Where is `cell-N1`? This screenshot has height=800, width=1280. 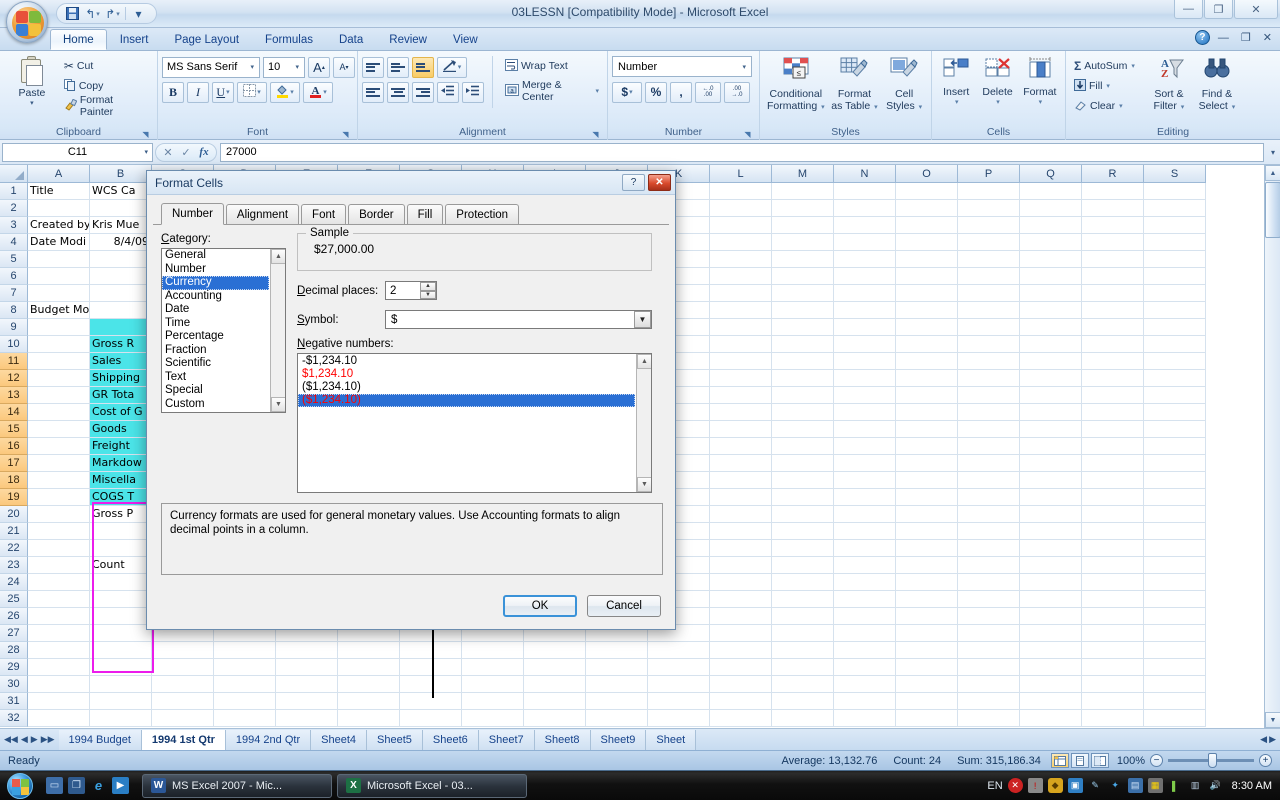
cell-N1 is located at coordinates (865, 191).